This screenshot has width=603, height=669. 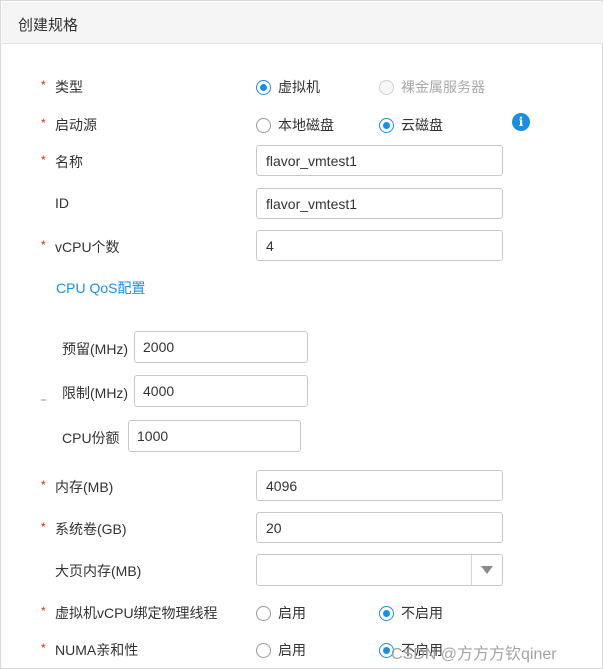 What do you see at coordinates (379, 485) in the screenshot?
I see `memory-input` at bounding box center [379, 485].